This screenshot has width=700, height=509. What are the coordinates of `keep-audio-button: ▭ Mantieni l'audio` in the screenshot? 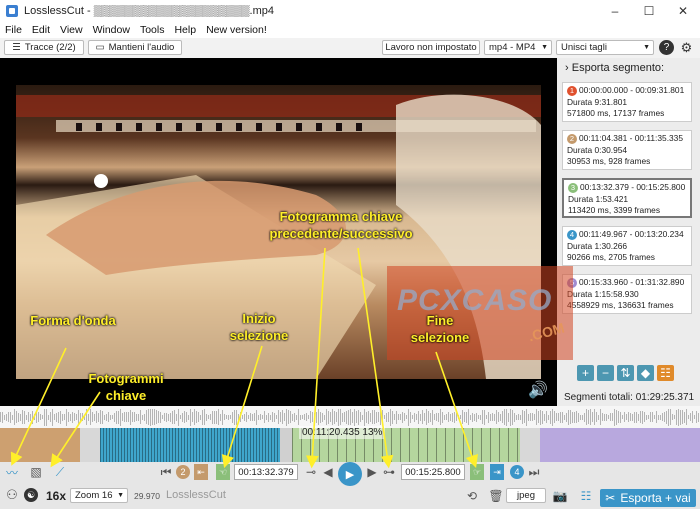 It's located at (135, 47).